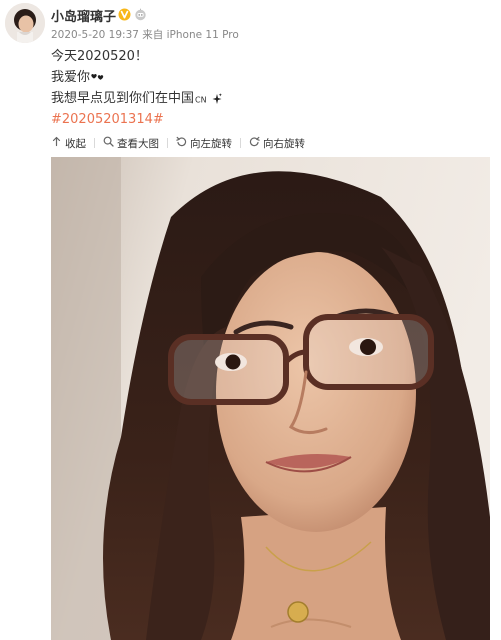 The width and height of the screenshot is (501, 640). Describe the element at coordinates (75, 143) in the screenshot. I see `collapse-label: 收起` at that location.